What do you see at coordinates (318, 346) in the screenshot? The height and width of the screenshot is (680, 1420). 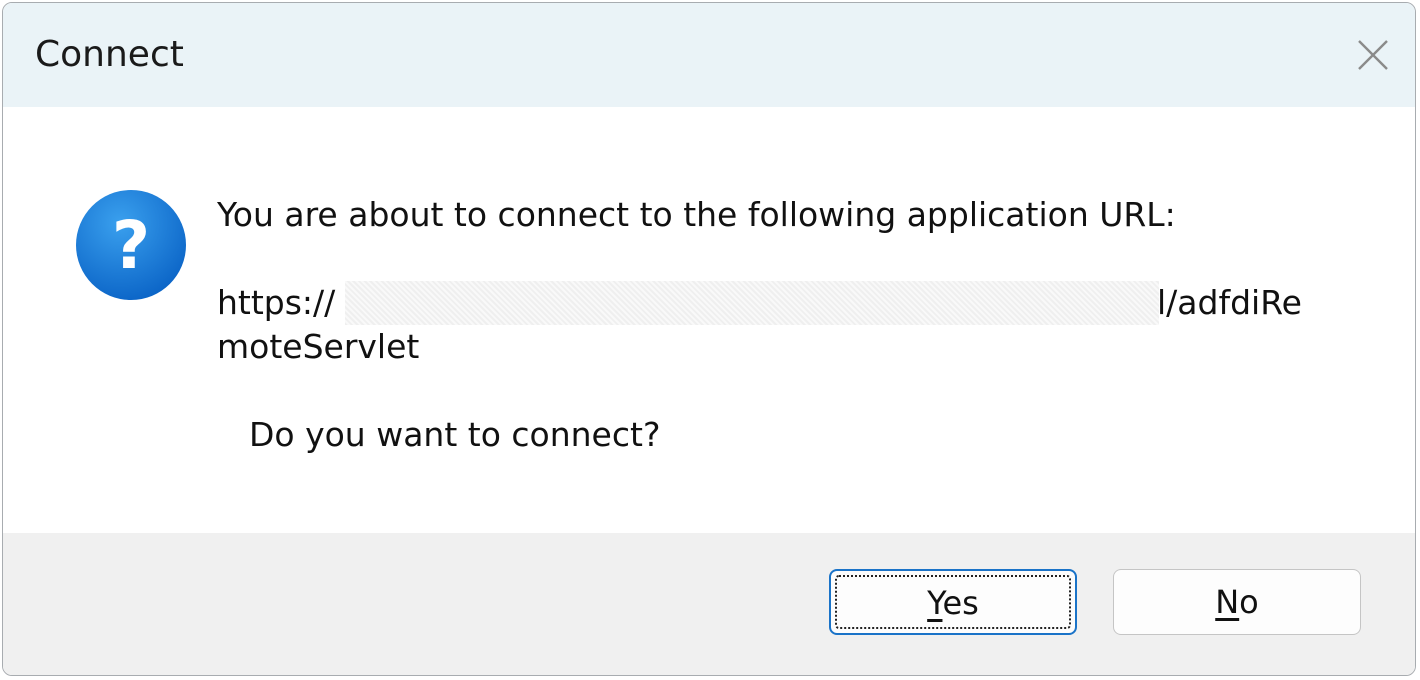 I see `url-continuation: moteServlet` at bounding box center [318, 346].